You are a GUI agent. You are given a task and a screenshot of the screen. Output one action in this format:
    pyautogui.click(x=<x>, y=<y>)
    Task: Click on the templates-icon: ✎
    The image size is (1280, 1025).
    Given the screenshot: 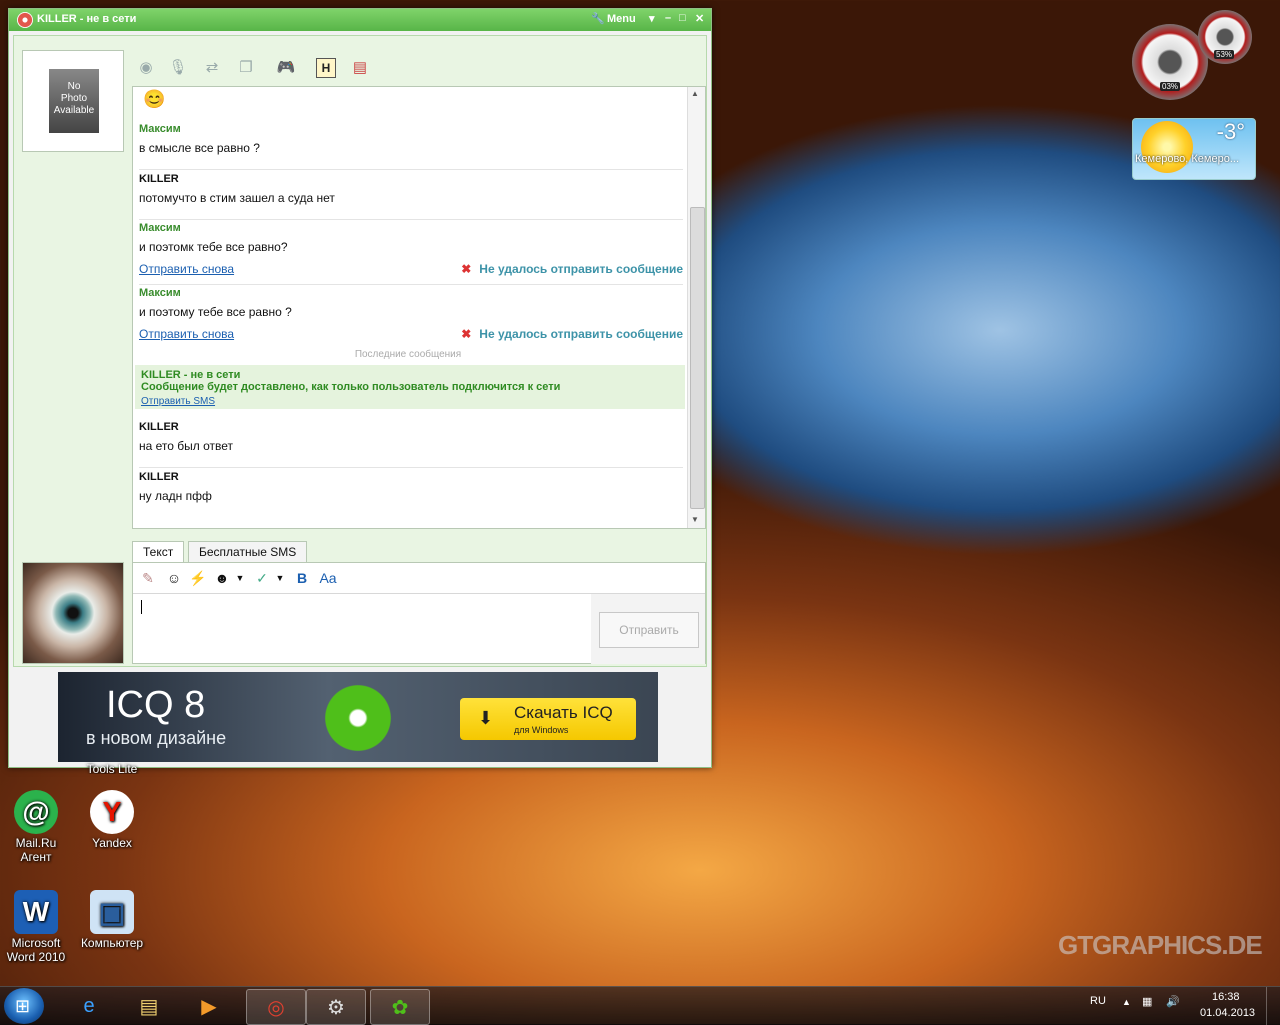 What is the action you would take?
    pyautogui.click(x=148, y=578)
    